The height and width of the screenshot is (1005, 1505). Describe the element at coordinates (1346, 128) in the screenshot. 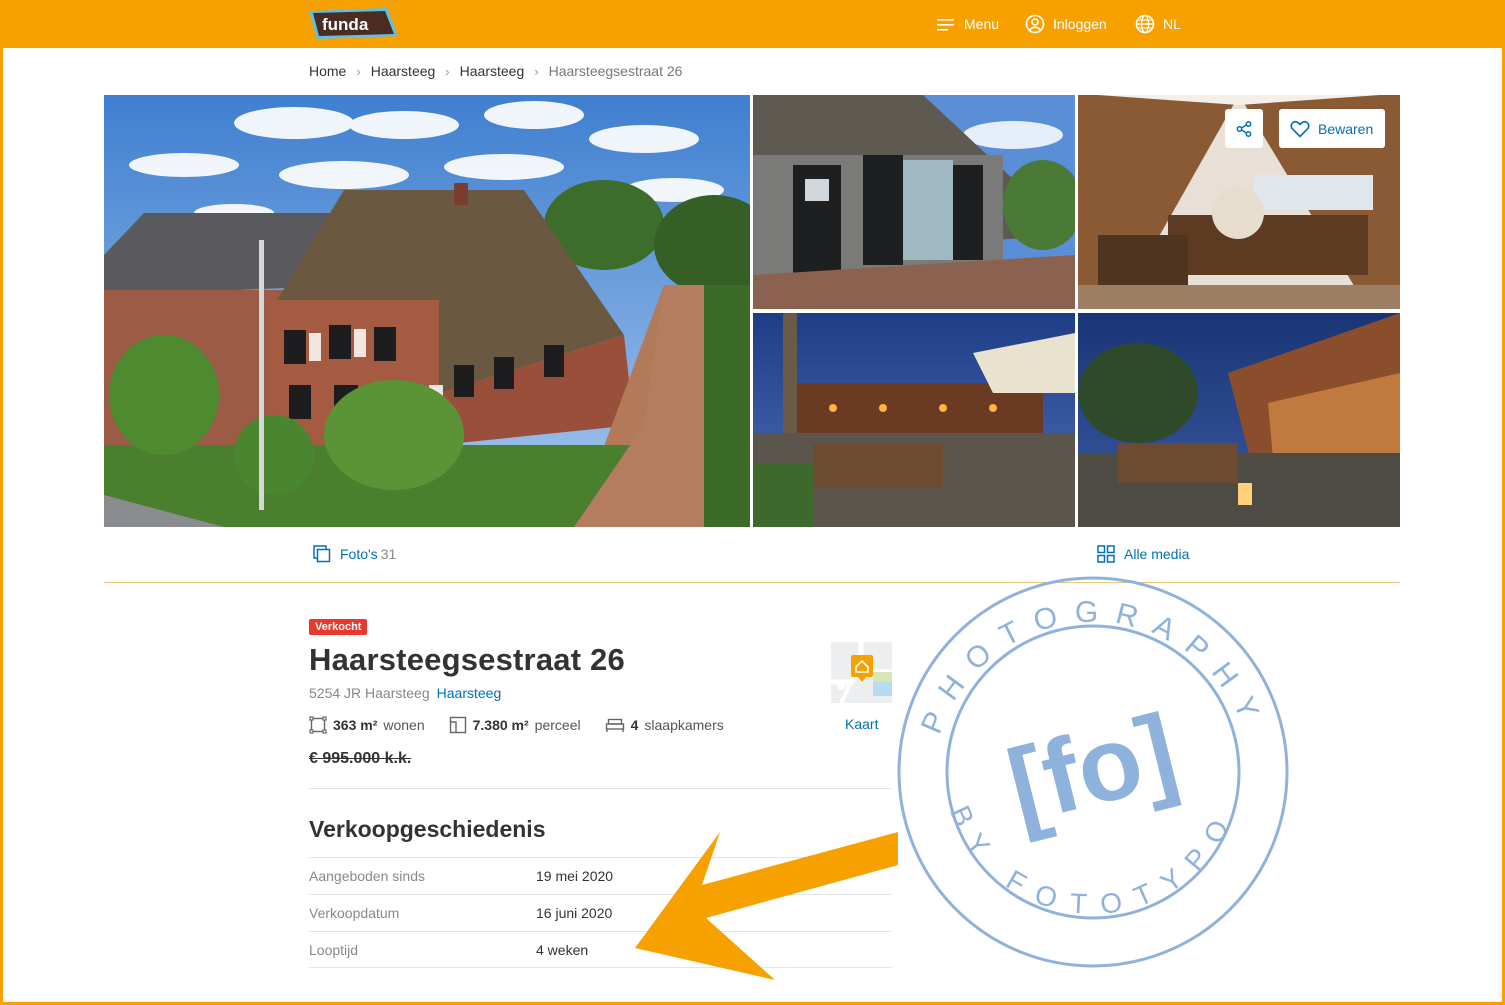

I see `save-label: Bewaren` at that location.